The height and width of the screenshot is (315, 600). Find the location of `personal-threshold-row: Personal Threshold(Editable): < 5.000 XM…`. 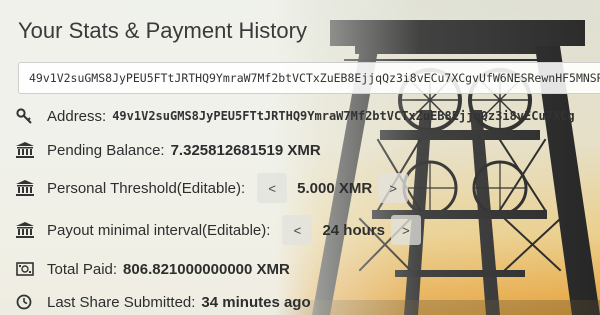

personal-threshold-row: Personal Threshold(Editable): < 5.000 XM… is located at coordinates (217, 188).